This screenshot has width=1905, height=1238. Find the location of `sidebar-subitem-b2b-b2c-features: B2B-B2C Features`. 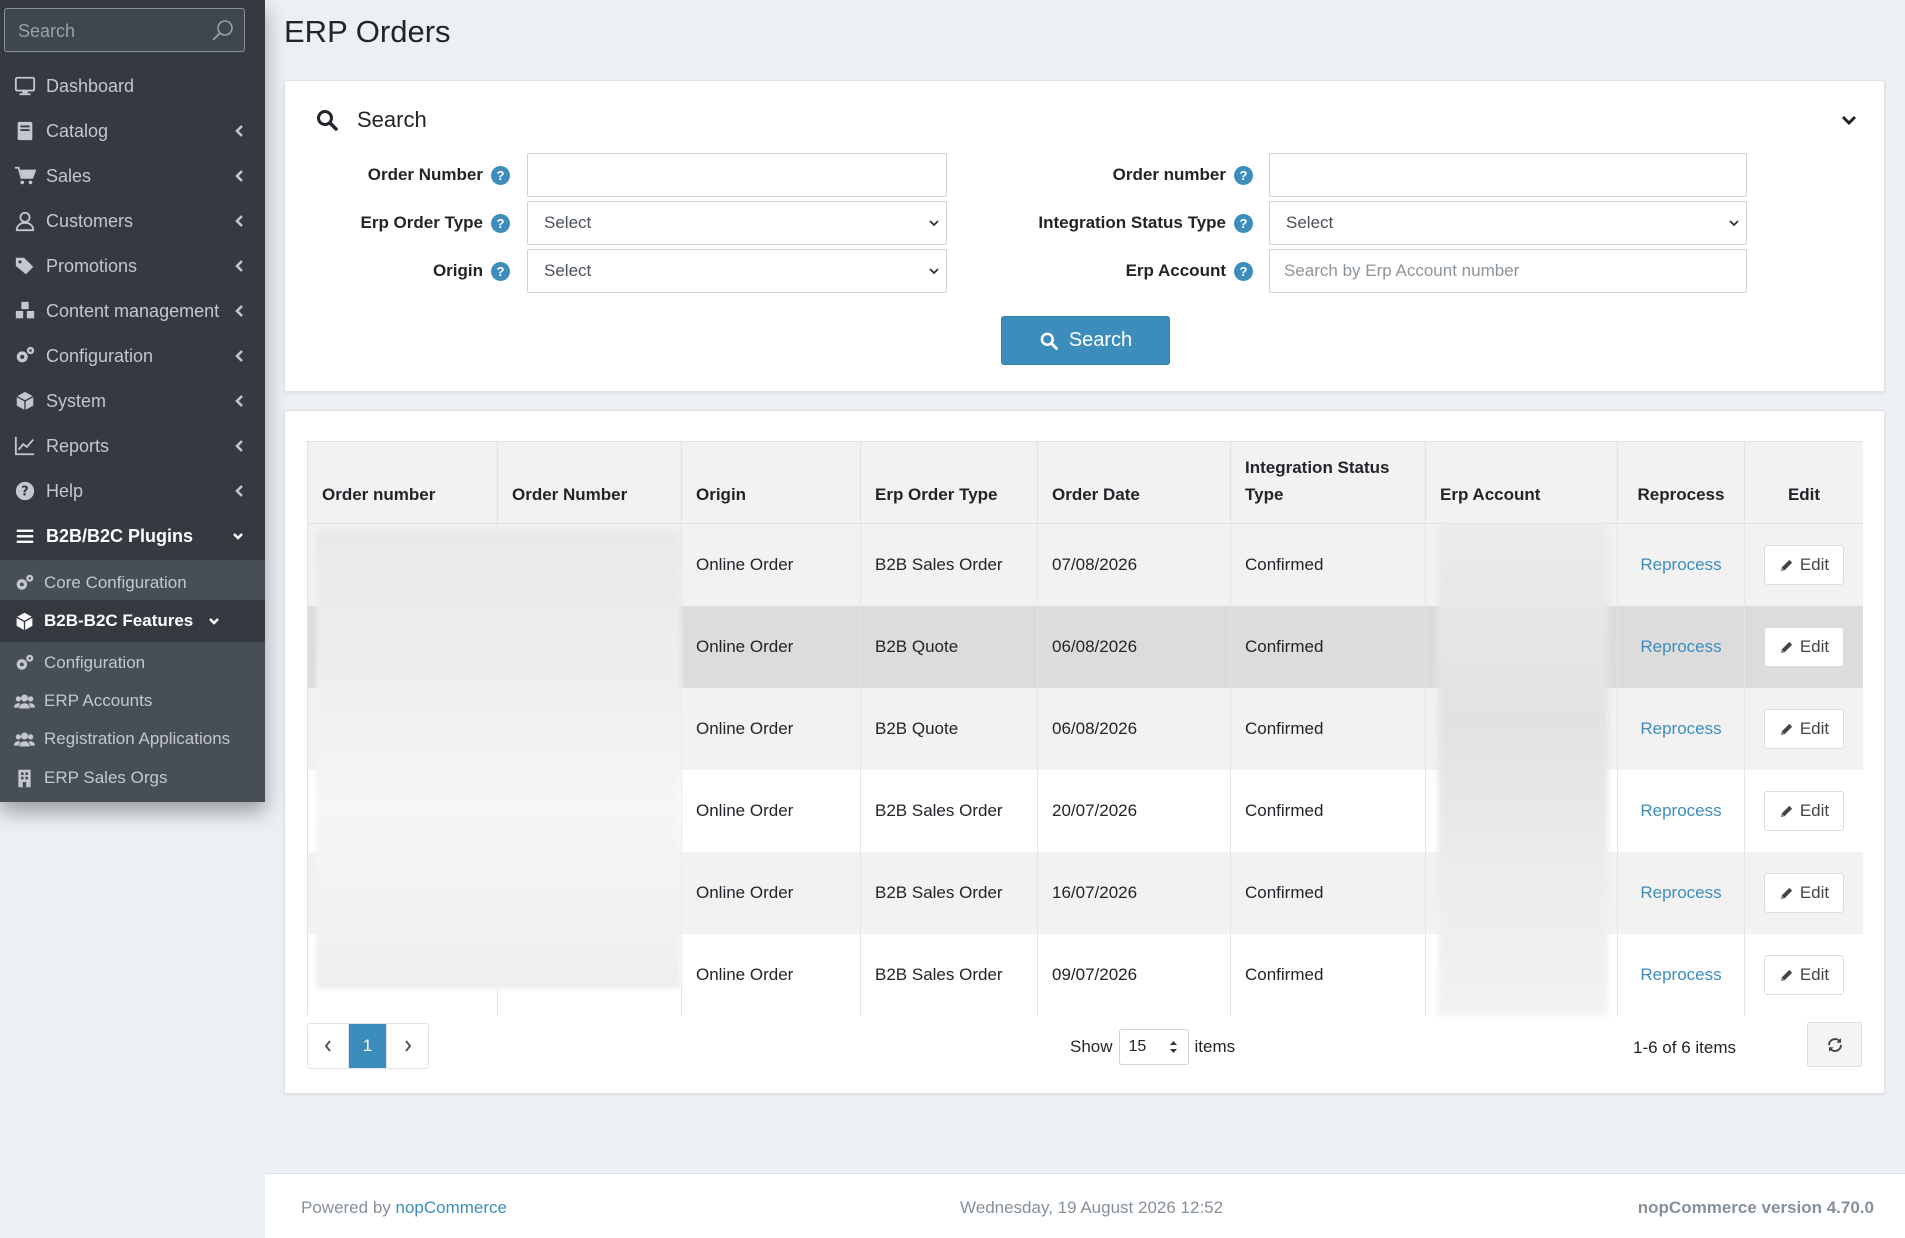

sidebar-subitem-b2b-b2c-features: B2B-B2C Features is located at coordinates (132, 621).